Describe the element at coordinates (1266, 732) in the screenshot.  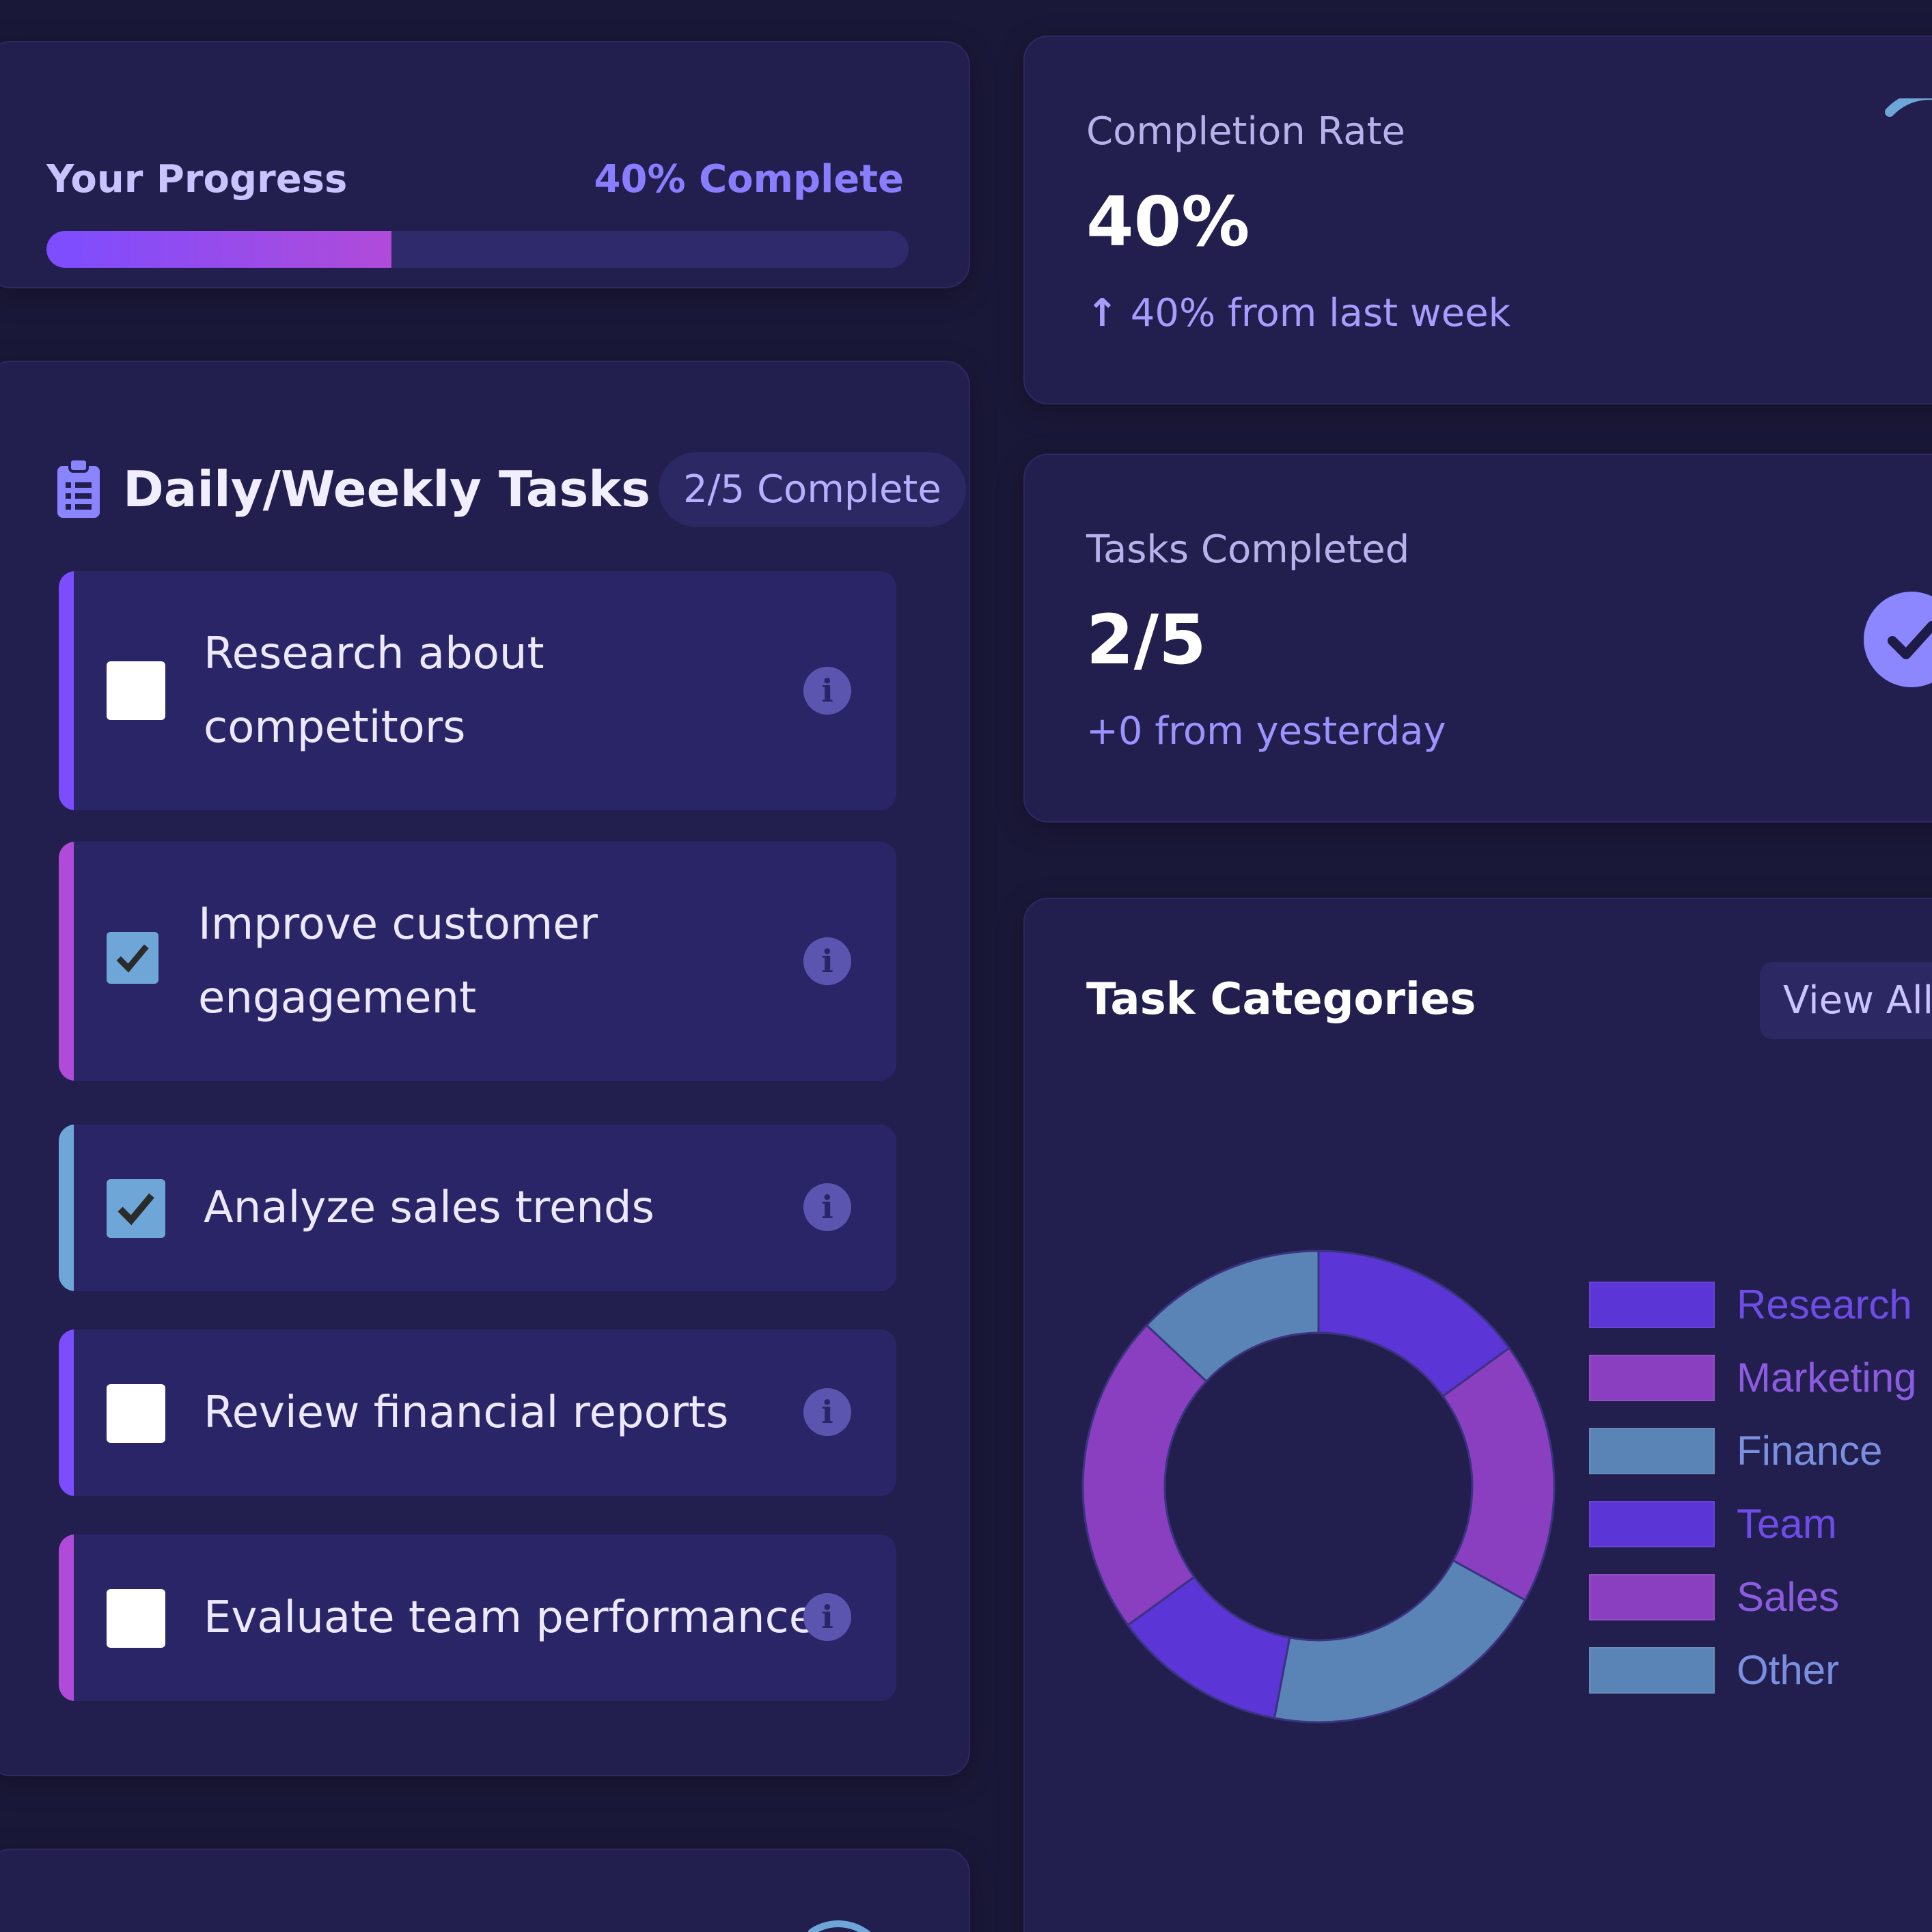
I see `tasks-completed-change: +0 from yesterday` at that location.